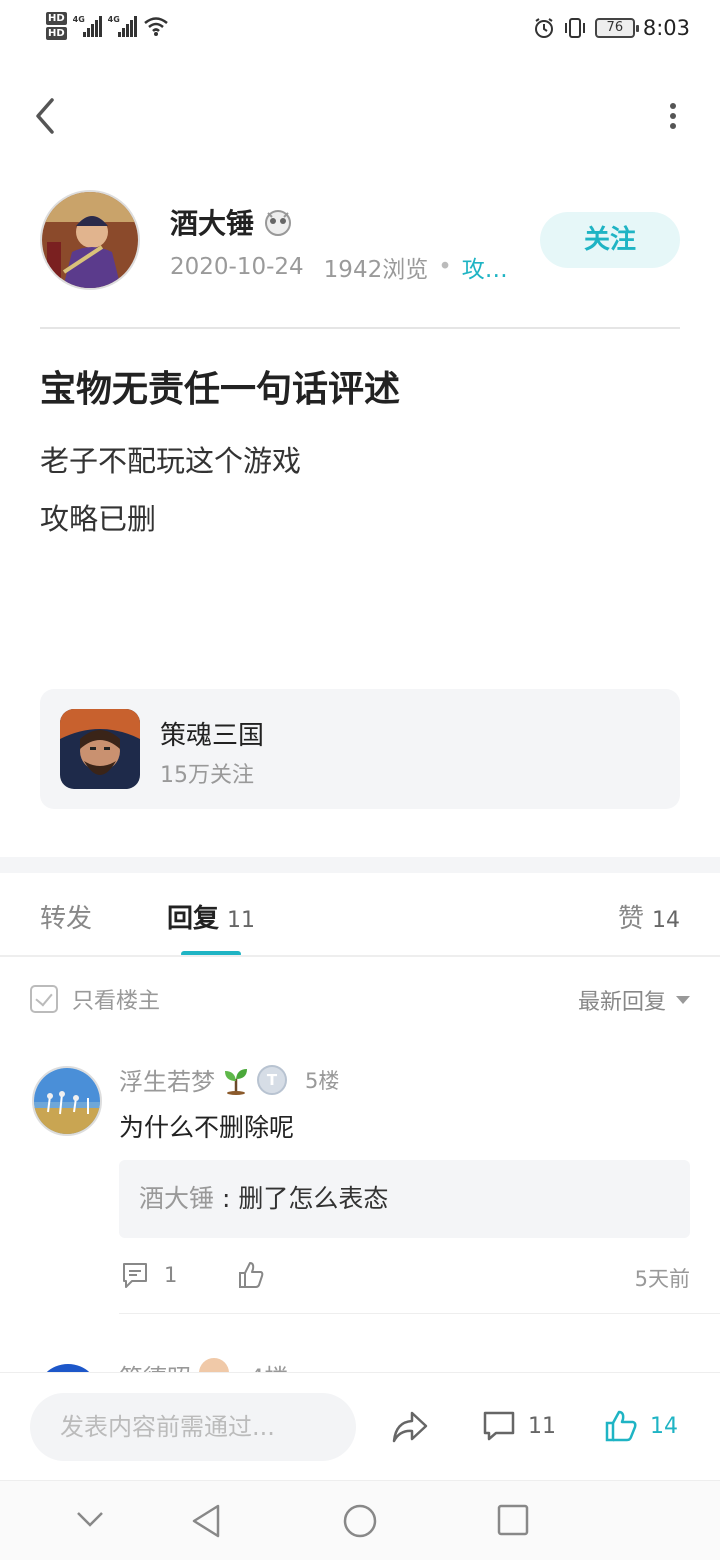 This screenshot has width=720, height=1560. What do you see at coordinates (360, 749) in the screenshot?
I see `game-card: 策魂三国 15万关注` at bounding box center [360, 749].